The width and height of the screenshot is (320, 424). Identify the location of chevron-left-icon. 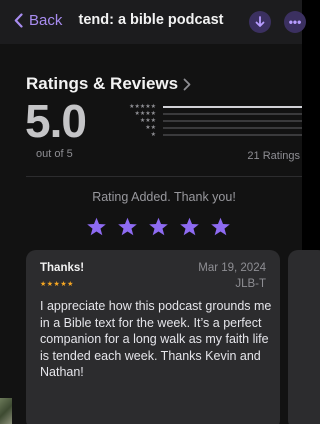
(18, 20).